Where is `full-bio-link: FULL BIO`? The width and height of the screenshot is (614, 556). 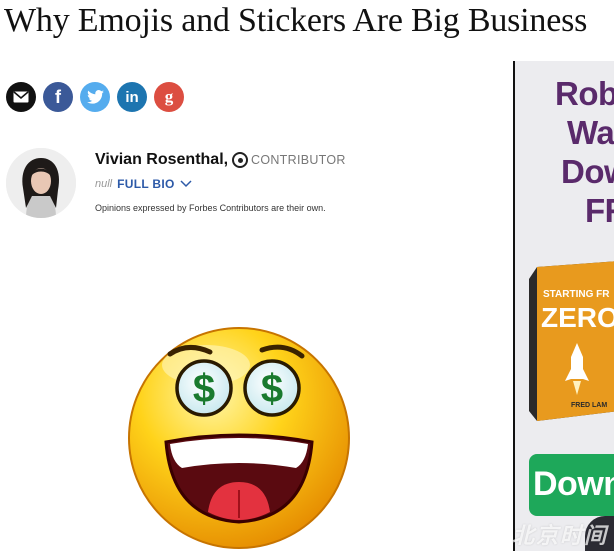 full-bio-link: FULL BIO is located at coordinates (146, 184).